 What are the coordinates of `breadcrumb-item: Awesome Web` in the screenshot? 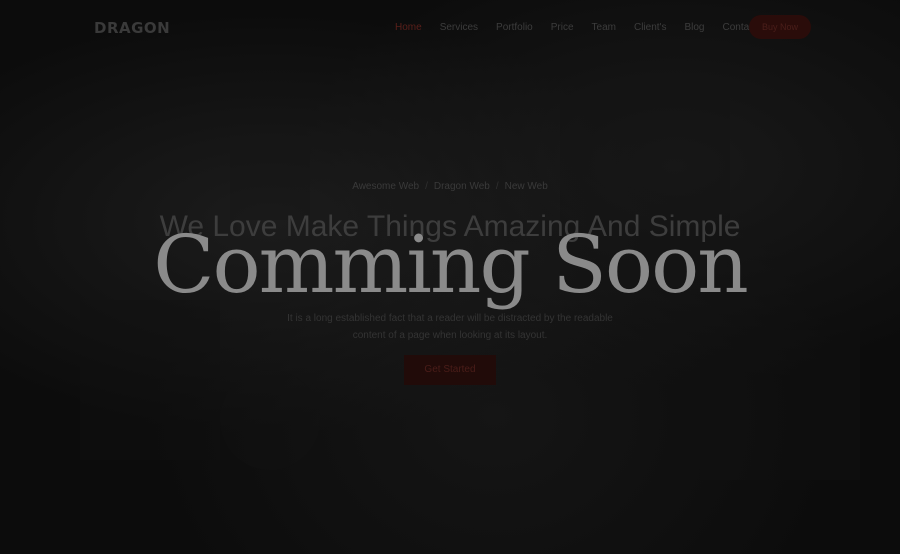 It's located at (386, 186).